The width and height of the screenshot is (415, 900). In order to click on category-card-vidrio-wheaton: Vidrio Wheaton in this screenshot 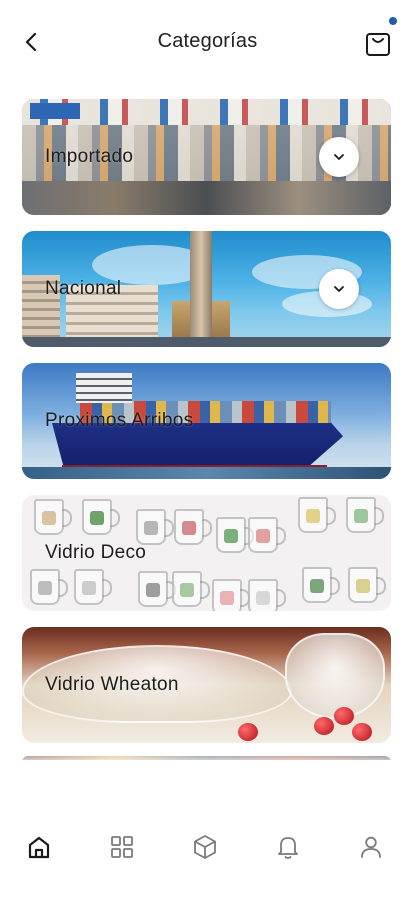, I will do `click(206, 685)`.